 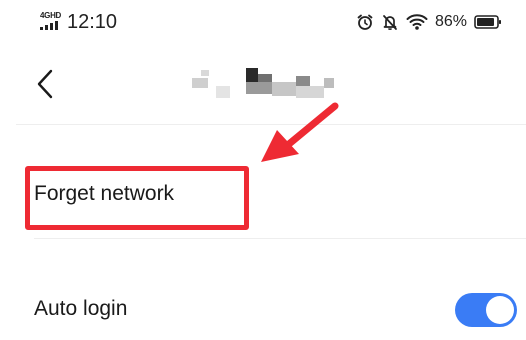 I want to click on signal-bars-icon, so click(x=49, y=25).